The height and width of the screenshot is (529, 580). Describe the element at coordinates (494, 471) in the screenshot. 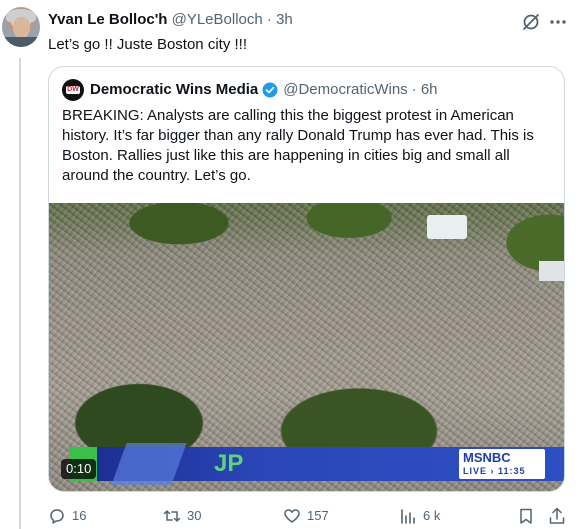

I see `live-indicator: LIVE › 11:35` at that location.